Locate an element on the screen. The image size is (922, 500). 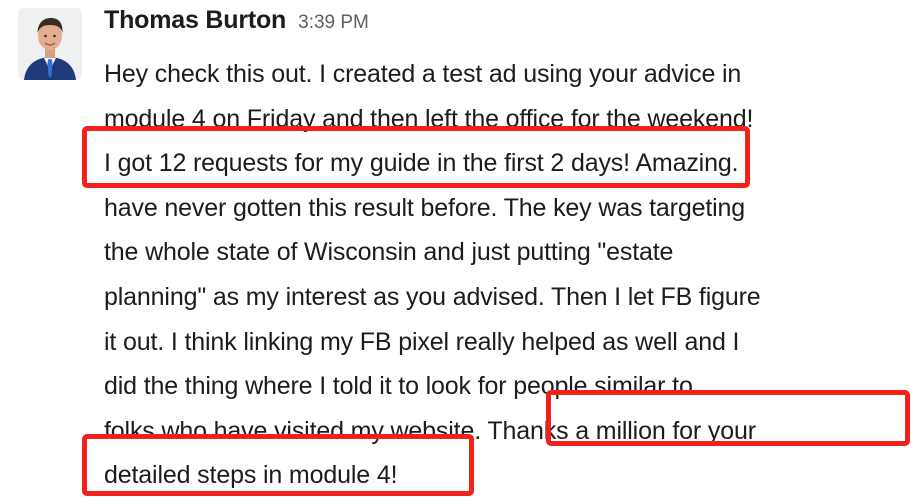
user-avatar-icon is located at coordinates (50, 44).